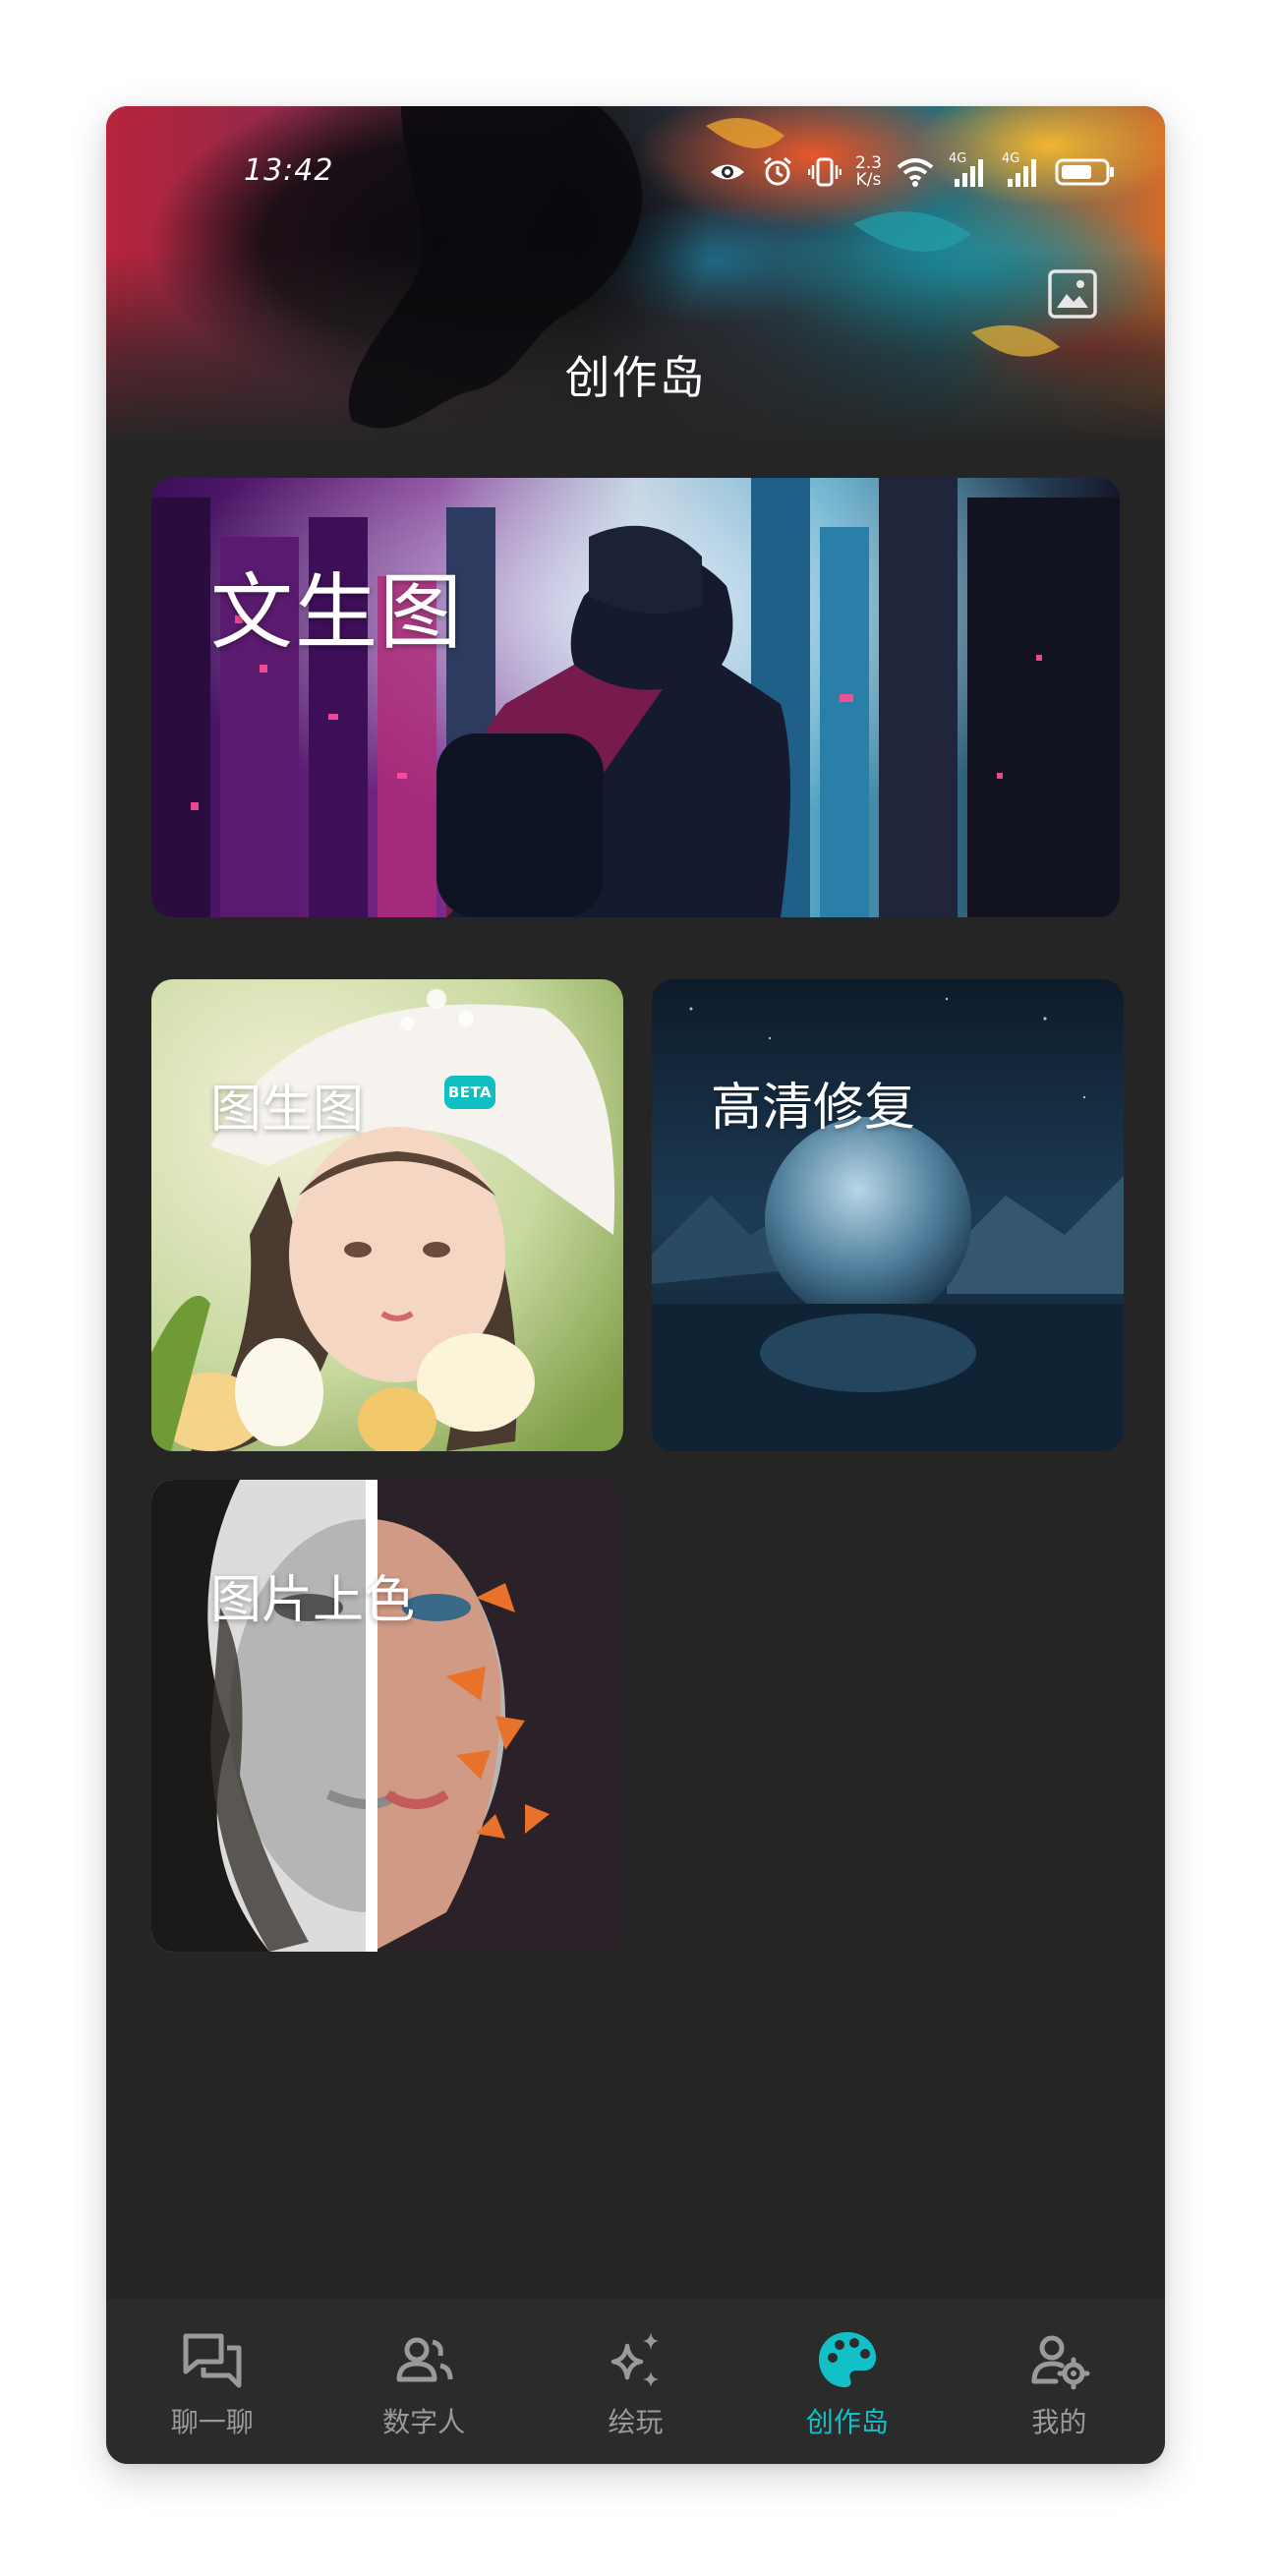 This screenshot has height=2576, width=1278. I want to click on people-icon, so click(424, 2359).